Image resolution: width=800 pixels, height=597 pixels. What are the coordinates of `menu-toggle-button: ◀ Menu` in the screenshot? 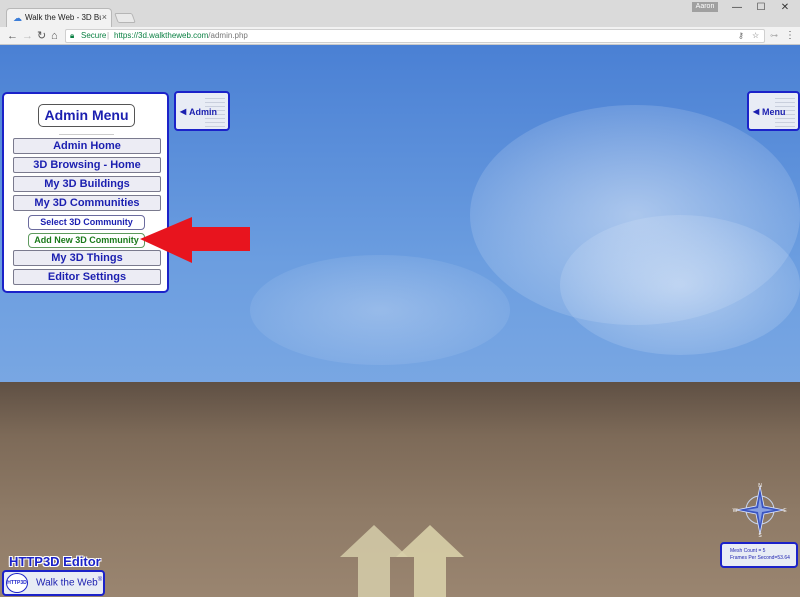 It's located at (773, 111).